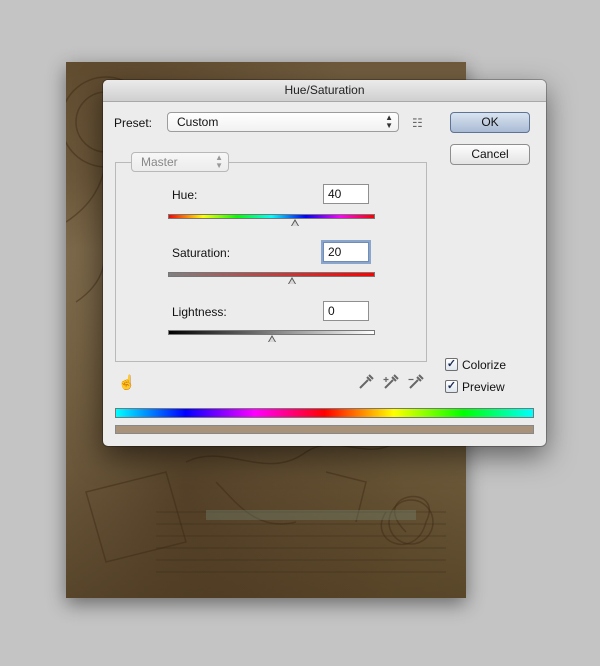  I want to click on eyedropper-minus-icon, so click(416, 382).